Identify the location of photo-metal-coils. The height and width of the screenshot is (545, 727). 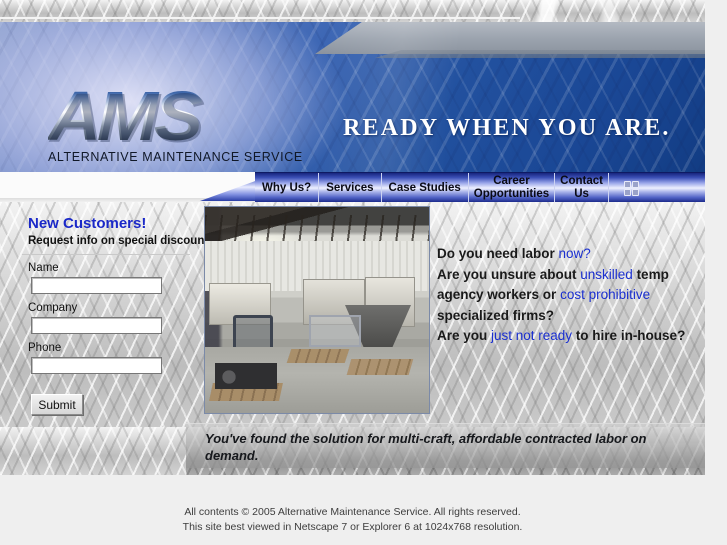
(246, 376).